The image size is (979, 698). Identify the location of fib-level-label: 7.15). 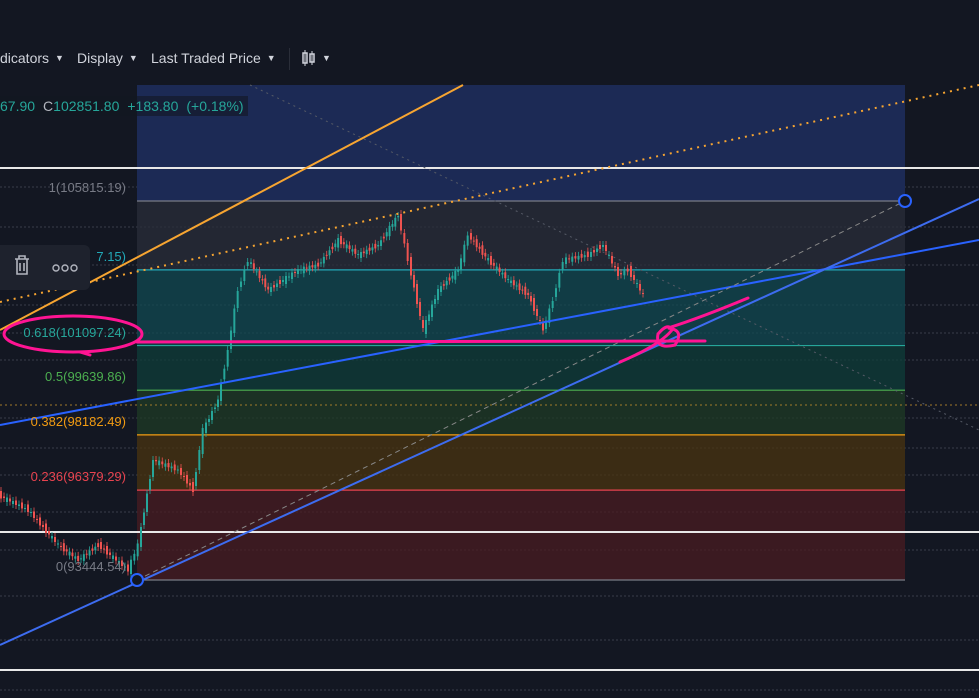
(111, 256).